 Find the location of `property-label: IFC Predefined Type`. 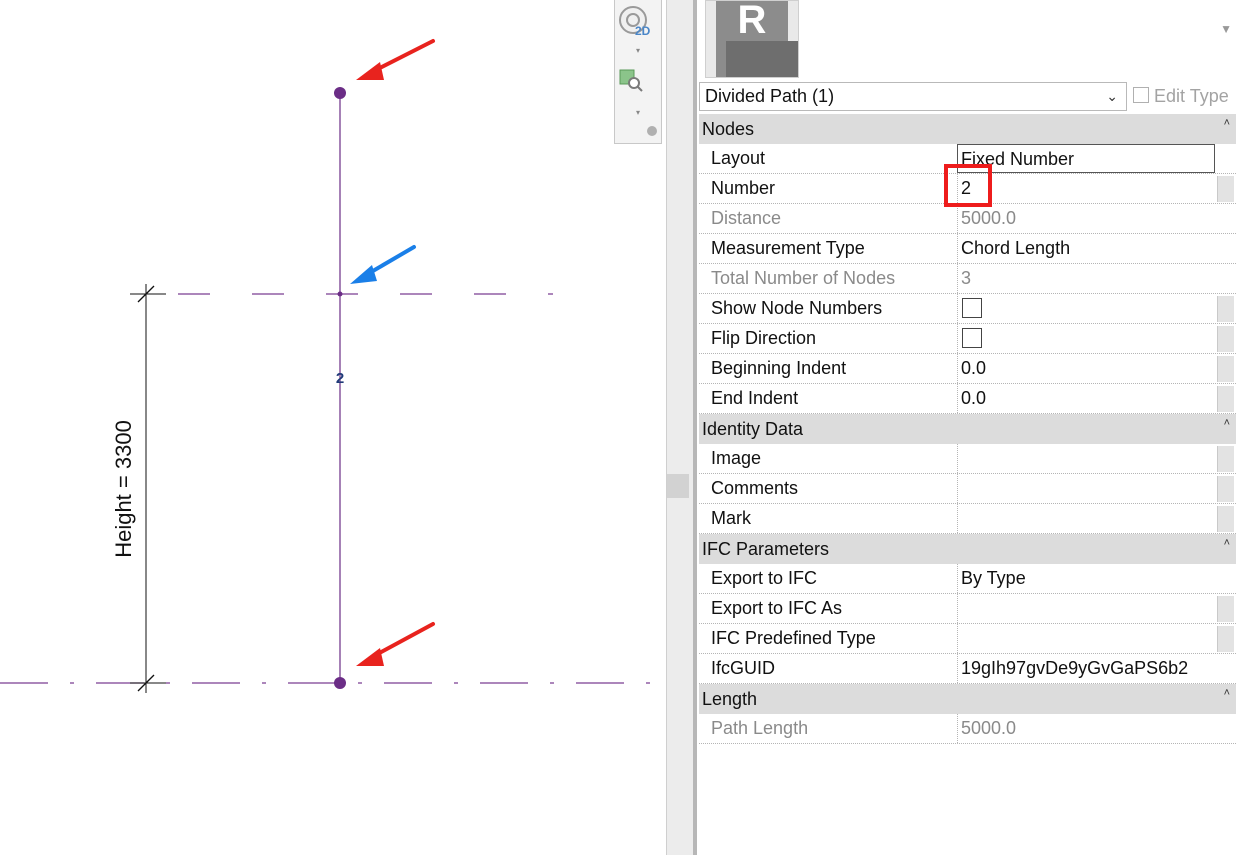

property-label: IFC Predefined Type is located at coordinates (793, 638).